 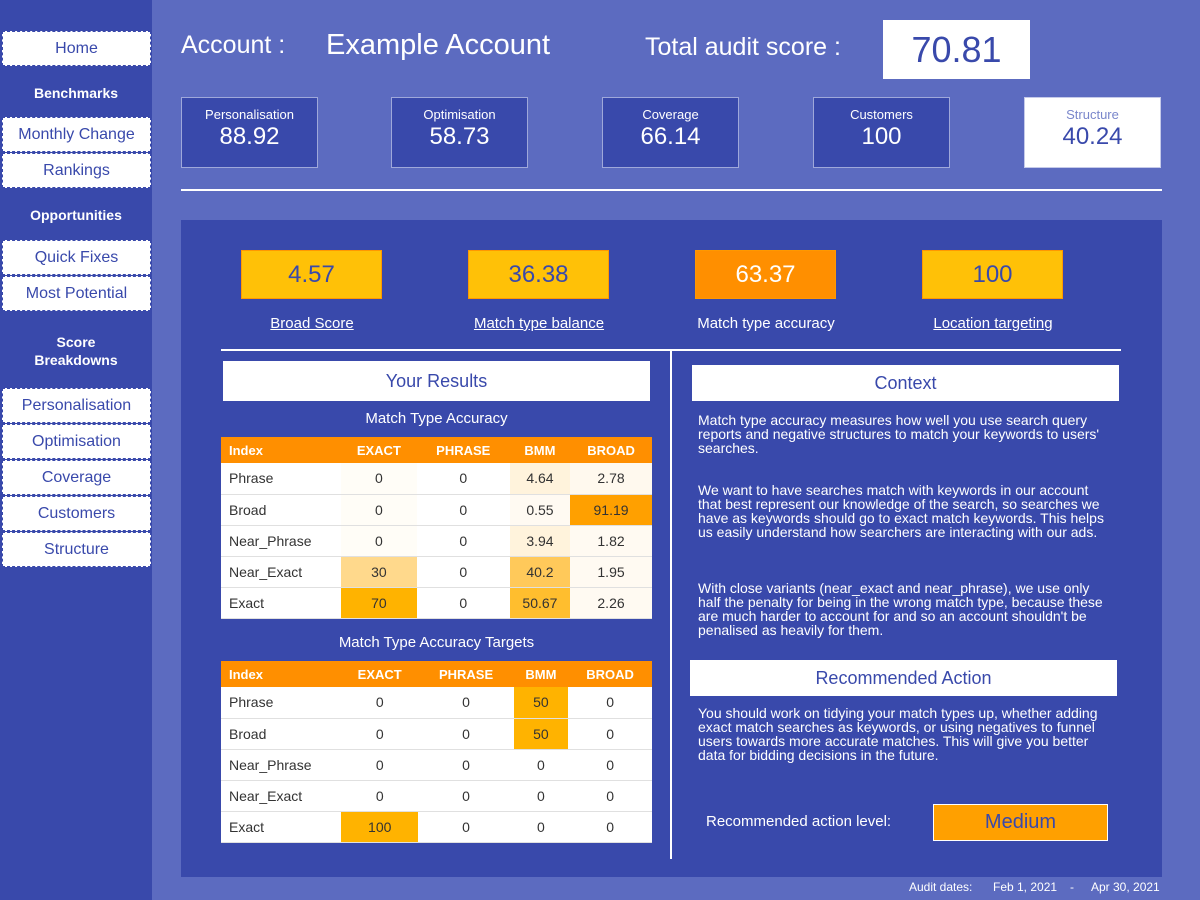 I want to click on cell: 1.82, so click(x=611, y=541).